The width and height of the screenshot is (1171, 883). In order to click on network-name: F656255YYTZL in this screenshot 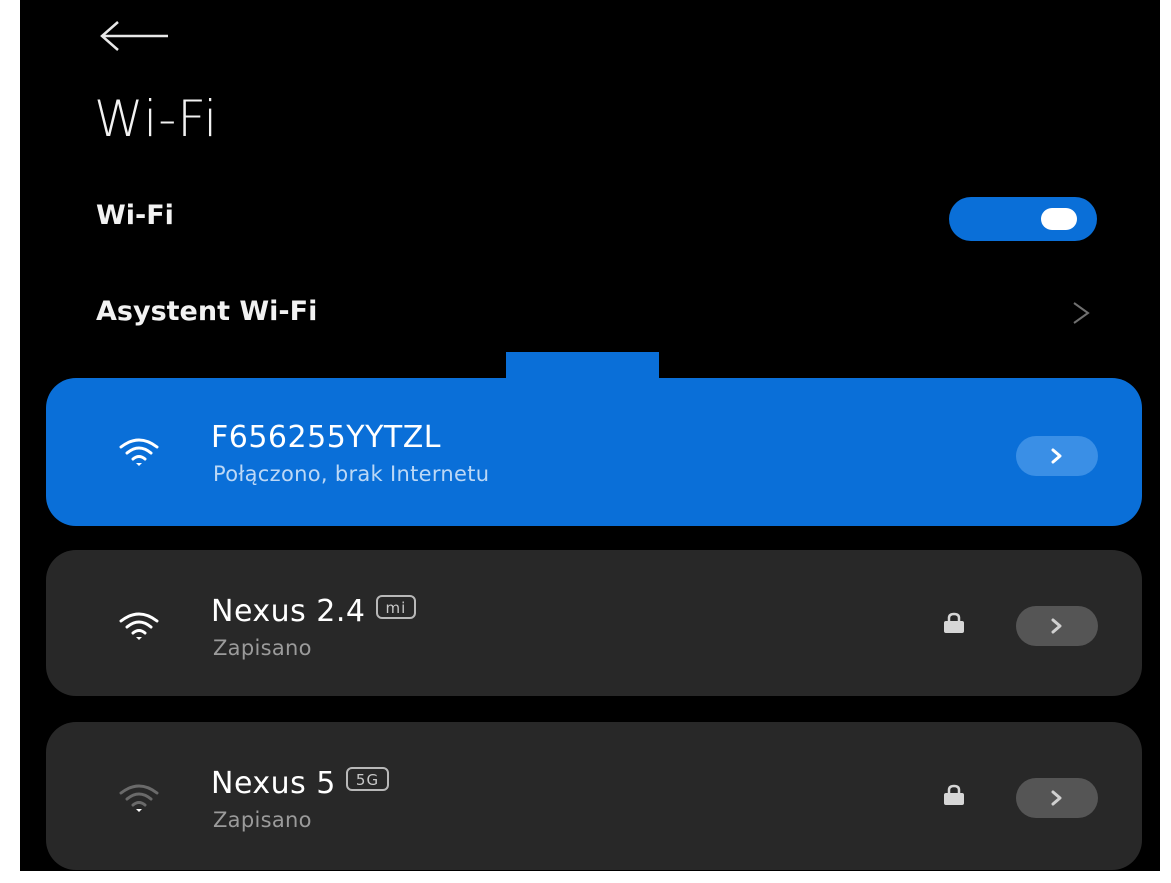, I will do `click(326, 437)`.